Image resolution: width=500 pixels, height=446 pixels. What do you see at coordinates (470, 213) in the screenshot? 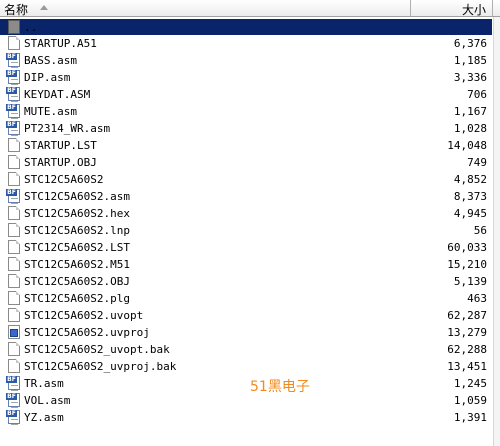
I see `file-size: 4,945` at bounding box center [470, 213].